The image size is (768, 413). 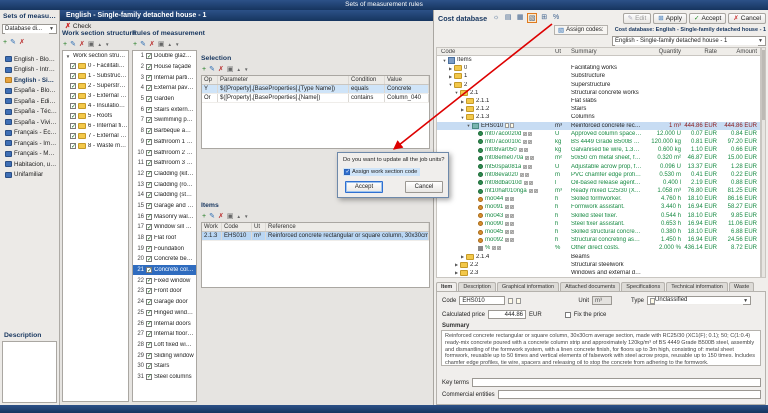 What do you see at coordinates (95, 86) in the screenshot?
I see `work-section-item: 2 - Superstructure` at bounding box center [95, 86].